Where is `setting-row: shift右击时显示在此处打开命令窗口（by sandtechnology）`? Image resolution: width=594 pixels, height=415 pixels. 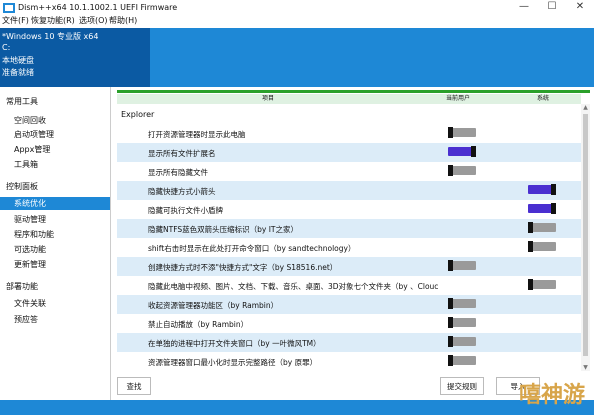
setting-row: shift右击时显示在此处打开命令窗口（by sandtechnology） is located at coordinates (349, 247).